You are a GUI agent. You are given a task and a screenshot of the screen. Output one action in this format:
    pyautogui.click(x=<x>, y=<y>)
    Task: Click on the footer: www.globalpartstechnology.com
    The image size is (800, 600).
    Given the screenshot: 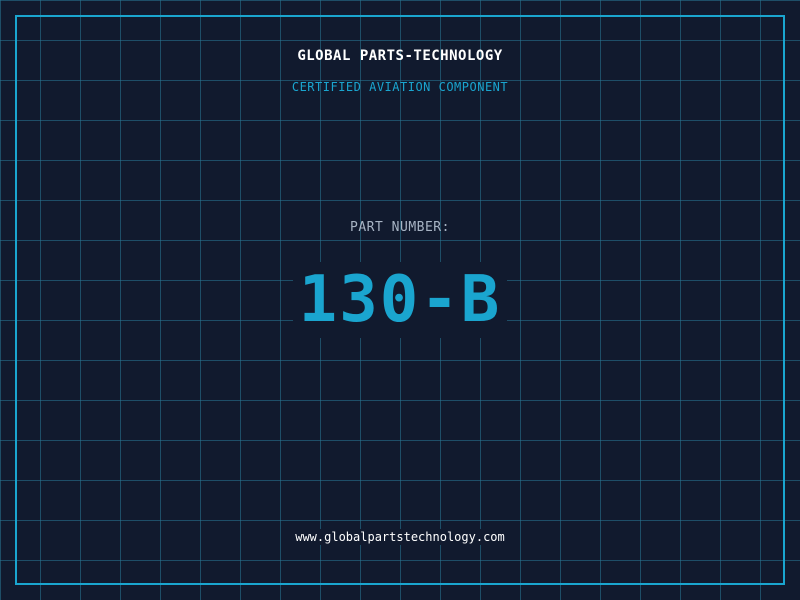 What is the action you would take?
    pyautogui.click(x=400, y=537)
    